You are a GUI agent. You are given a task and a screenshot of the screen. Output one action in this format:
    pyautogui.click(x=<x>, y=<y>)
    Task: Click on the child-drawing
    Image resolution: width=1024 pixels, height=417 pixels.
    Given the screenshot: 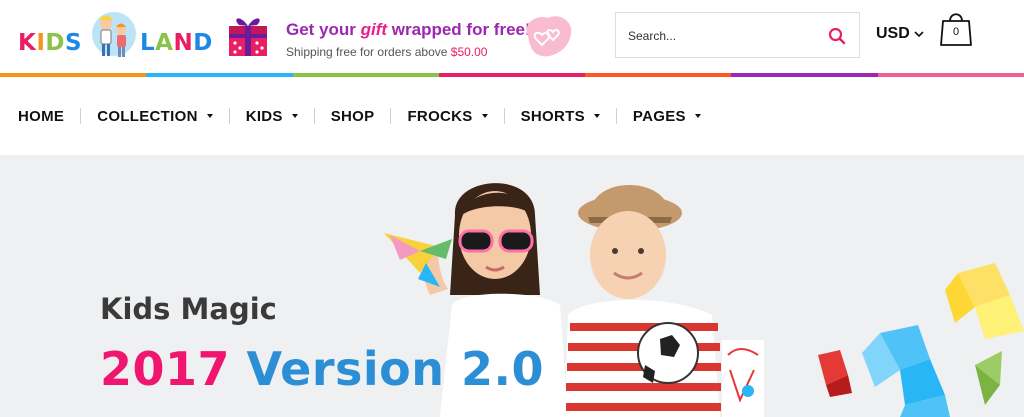 What is the action you would take?
    pyautogui.click(x=743, y=378)
    